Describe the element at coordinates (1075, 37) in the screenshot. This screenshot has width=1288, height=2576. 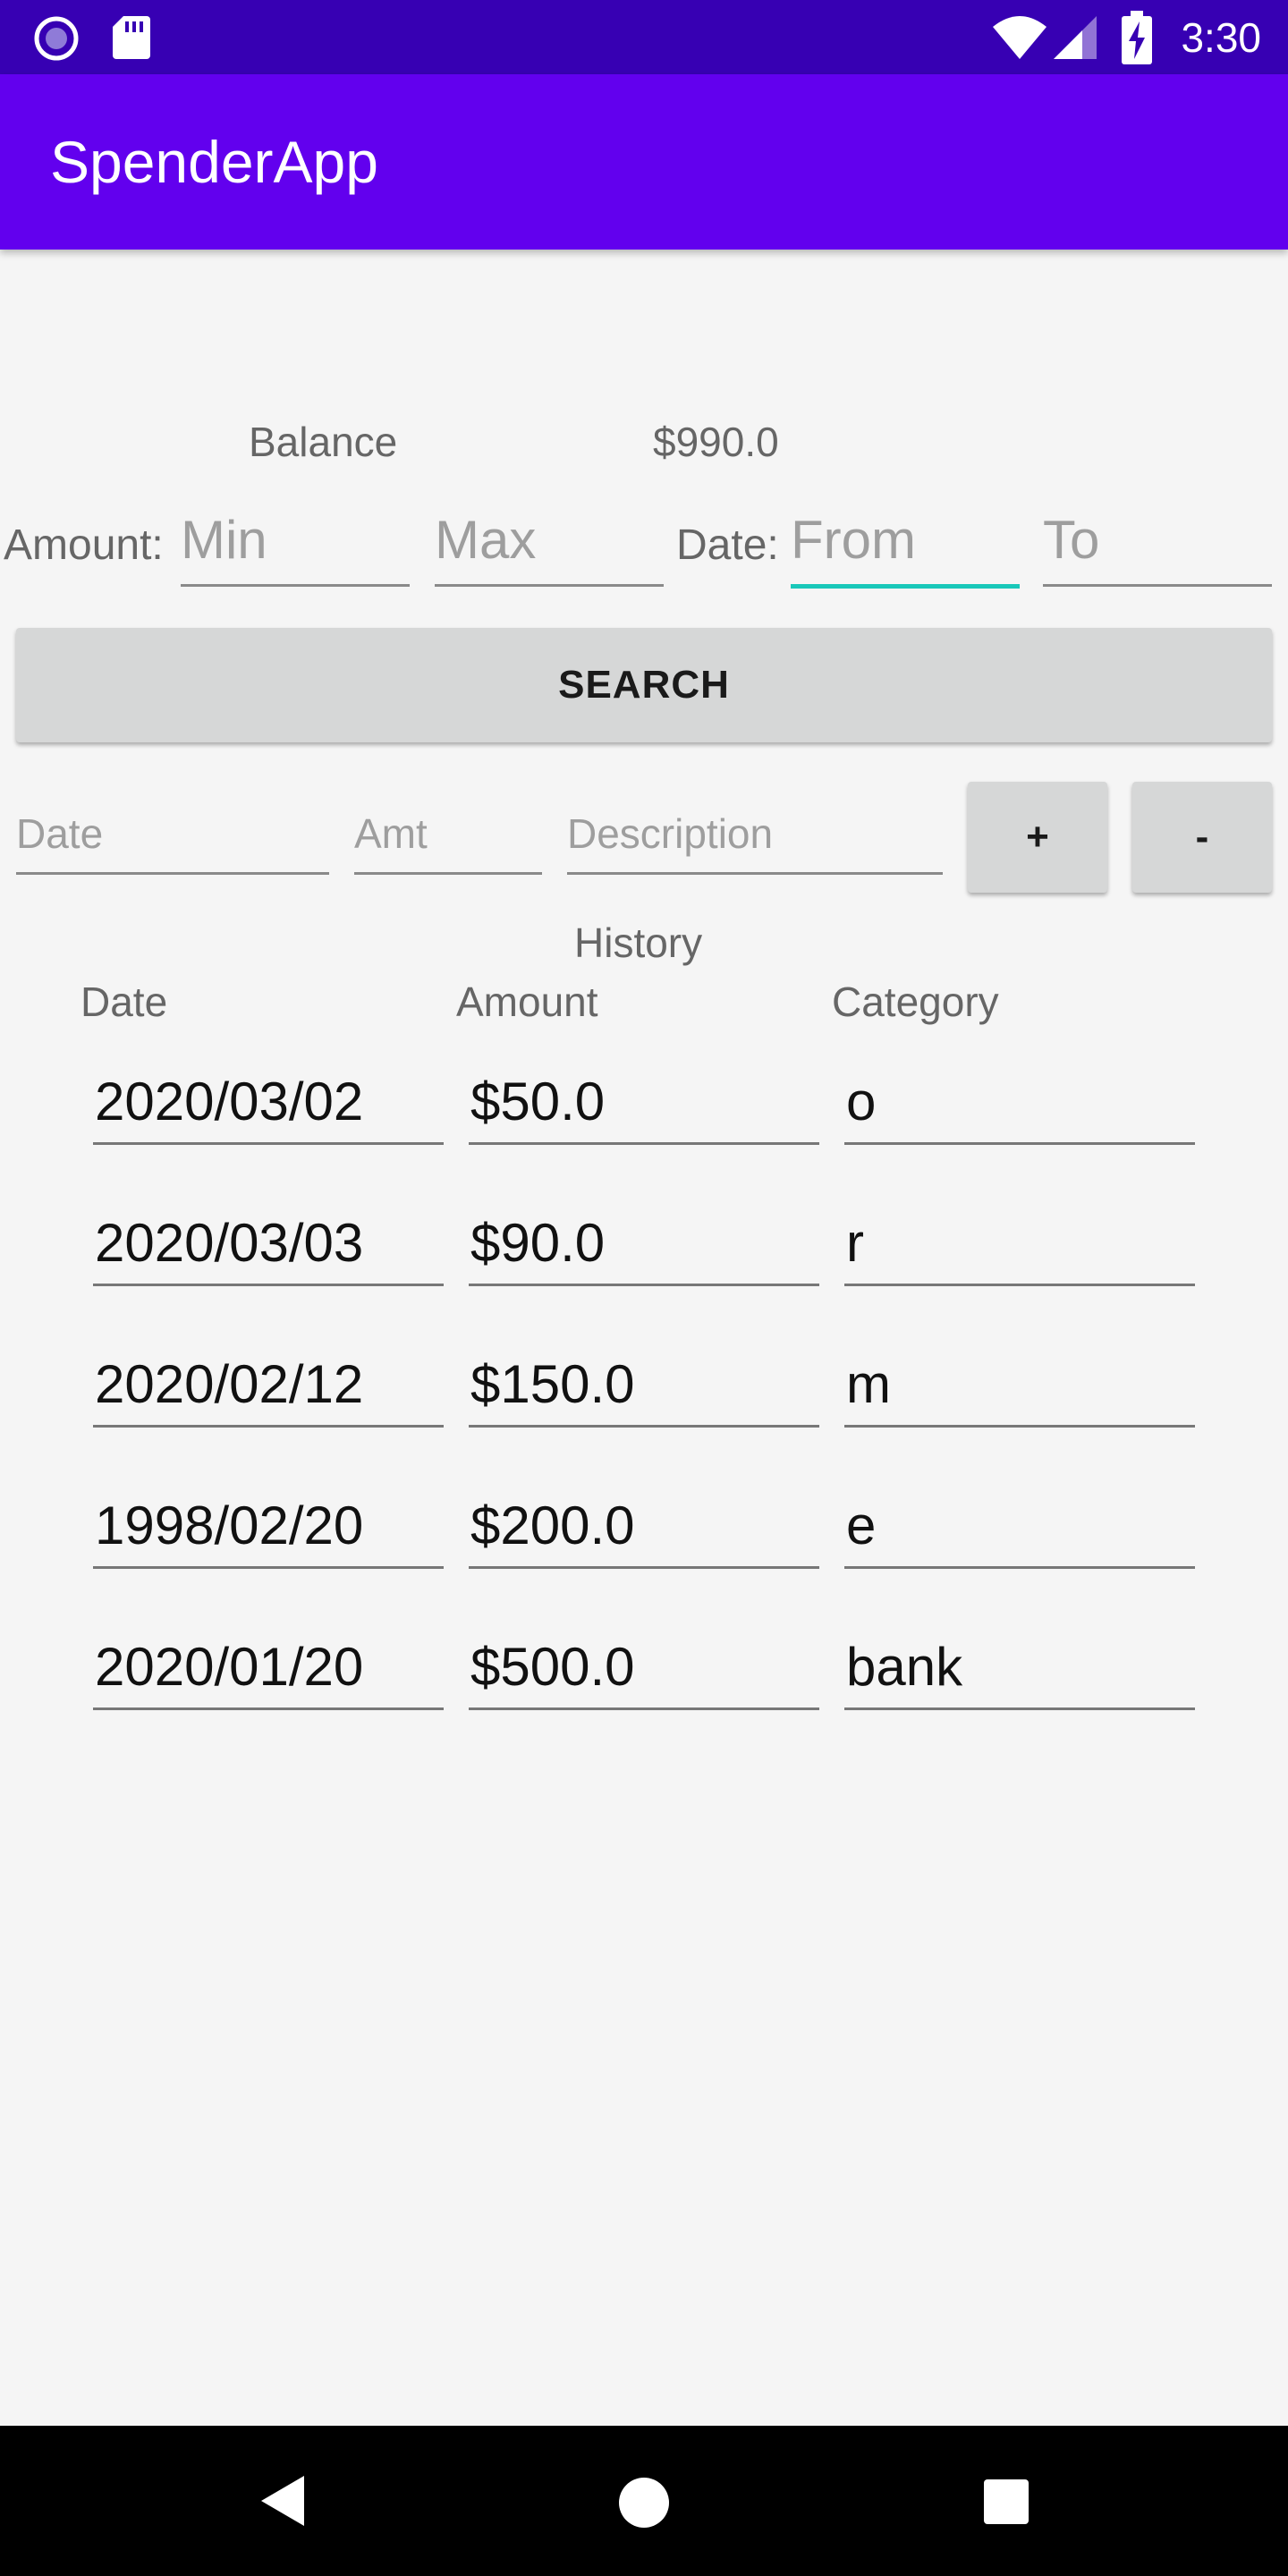
I see `signal-icon` at that location.